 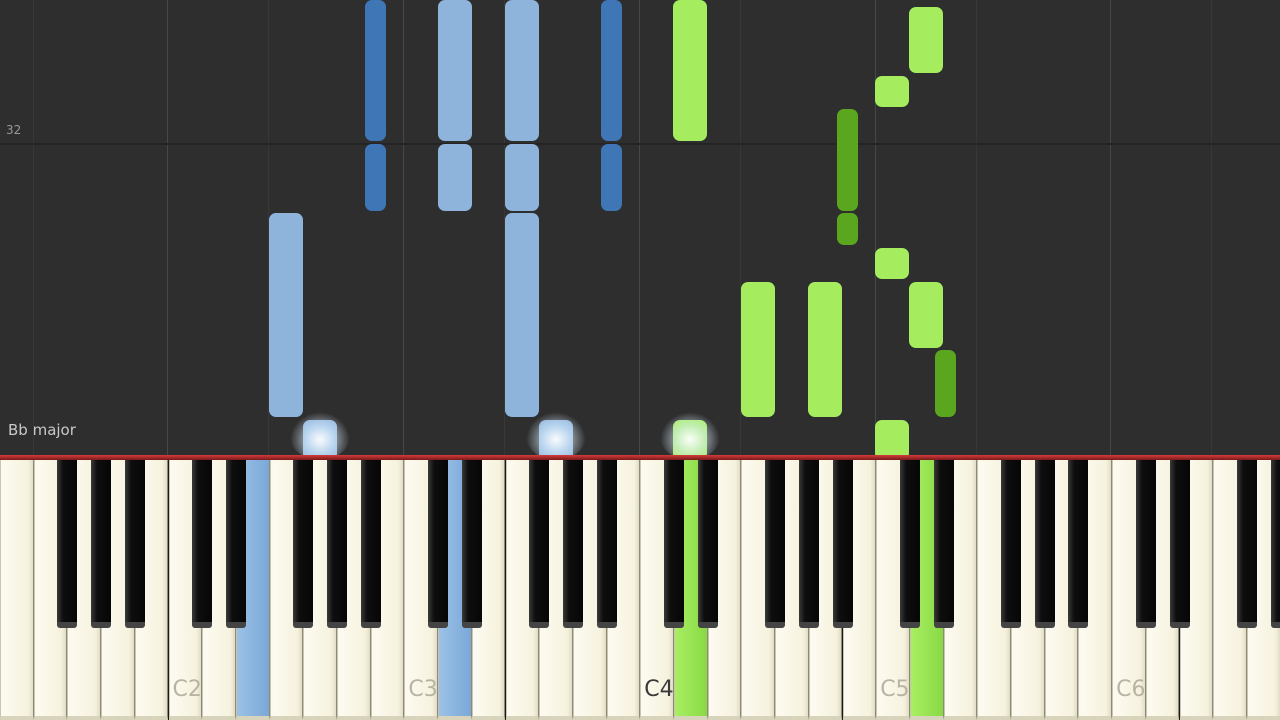 I want to click on black-key-C#6, so click(x=1145, y=544).